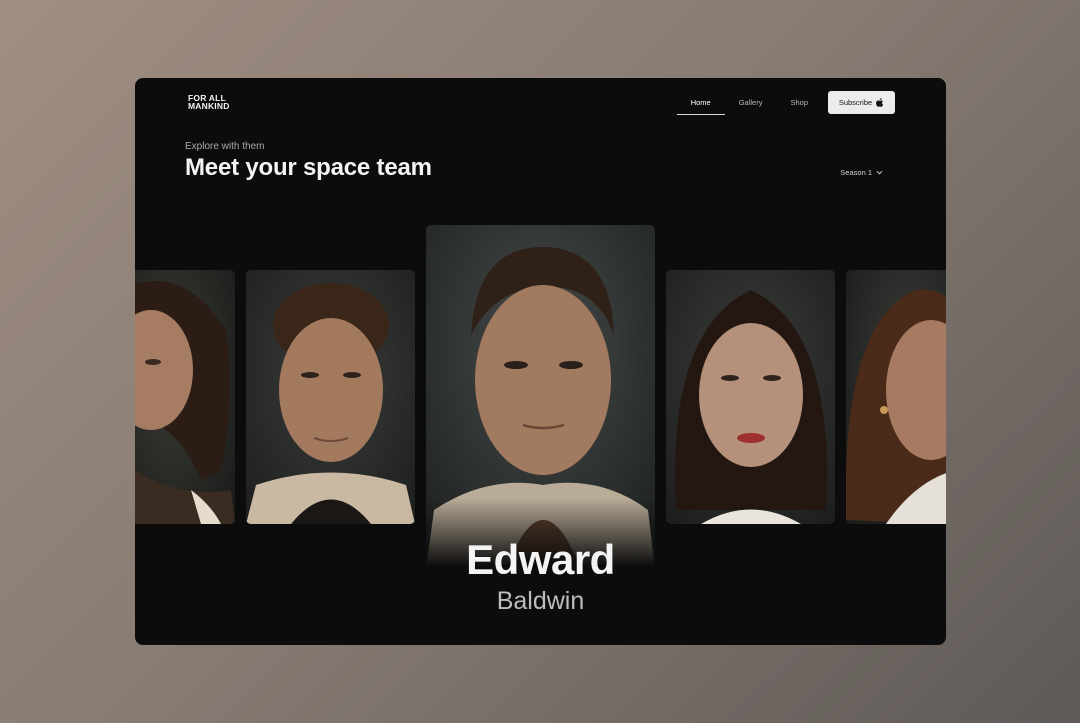  Describe the element at coordinates (700, 103) in the screenshot. I see `nav-item-home: Home` at that location.